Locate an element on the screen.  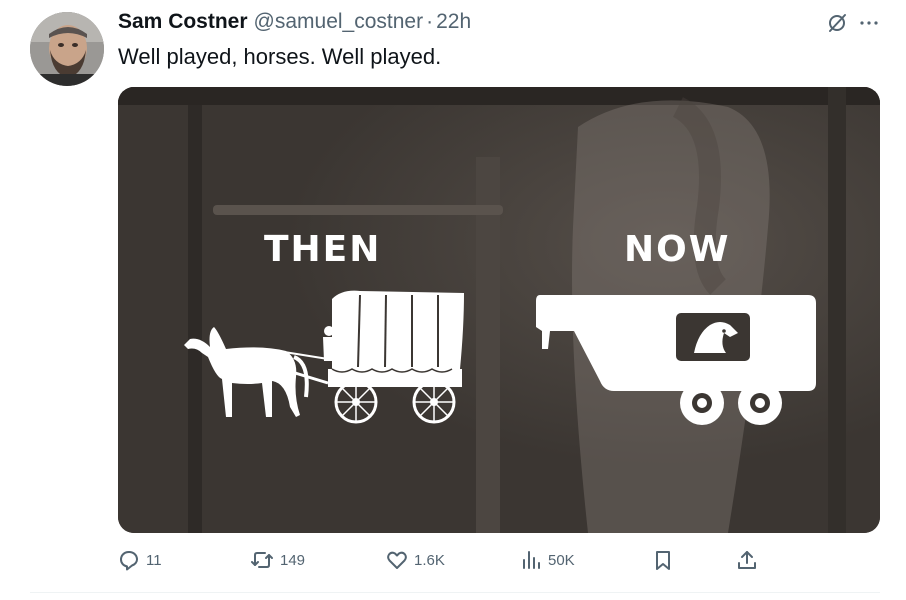
tweet-header: Sam Costner @samuel_costner · 22h is located at coordinates (294, 23).